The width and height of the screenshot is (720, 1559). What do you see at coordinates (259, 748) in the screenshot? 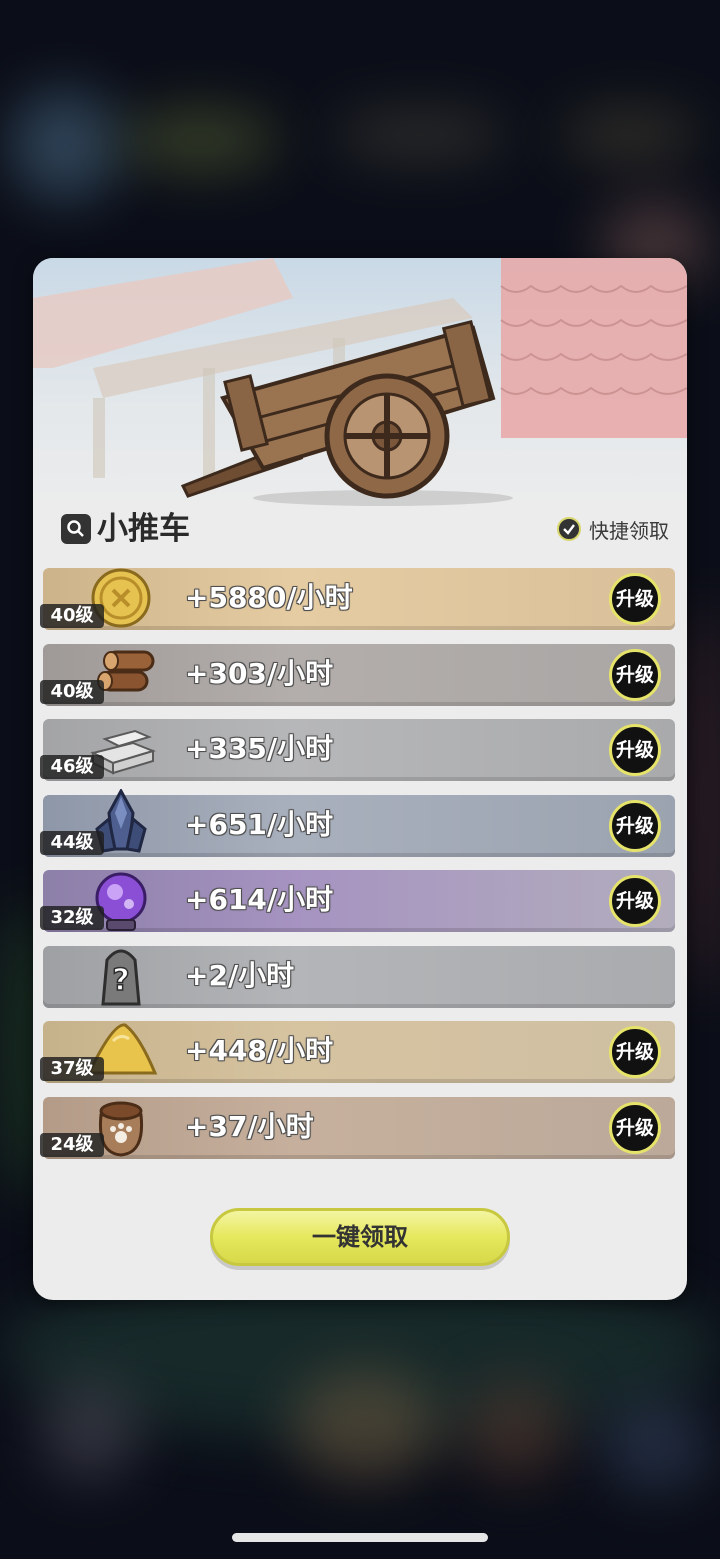
I see `production-rate: +335/小时` at bounding box center [259, 748].